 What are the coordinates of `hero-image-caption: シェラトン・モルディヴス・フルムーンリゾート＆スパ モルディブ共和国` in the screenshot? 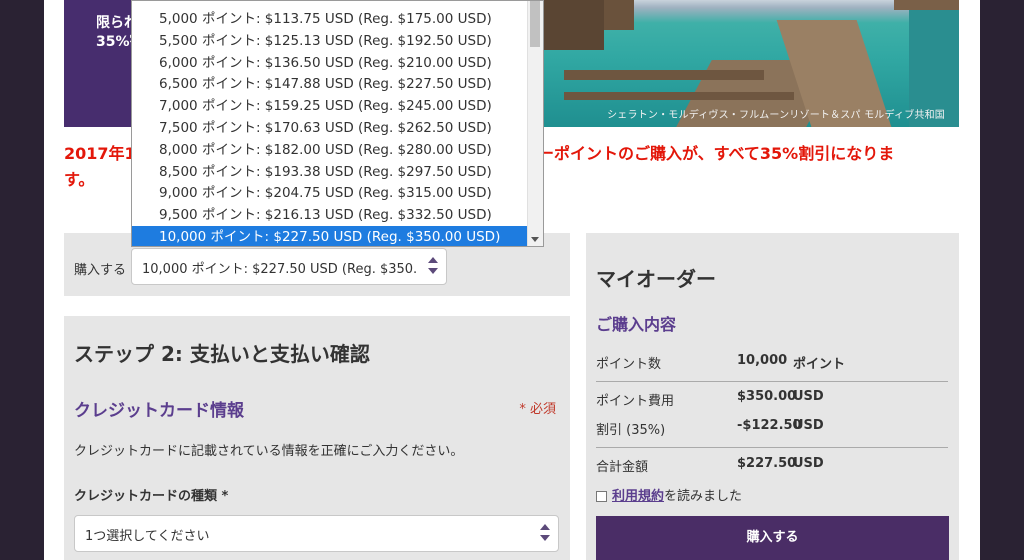 It's located at (776, 115).